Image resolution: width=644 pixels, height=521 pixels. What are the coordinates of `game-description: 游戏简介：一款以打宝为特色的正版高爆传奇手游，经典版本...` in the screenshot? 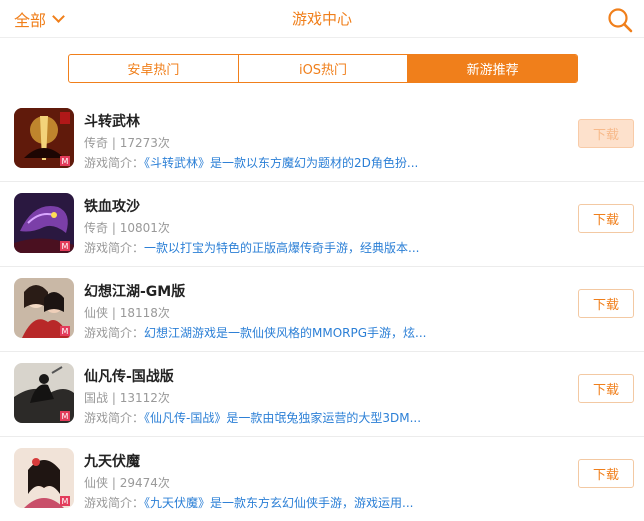 It's located at (294, 247).